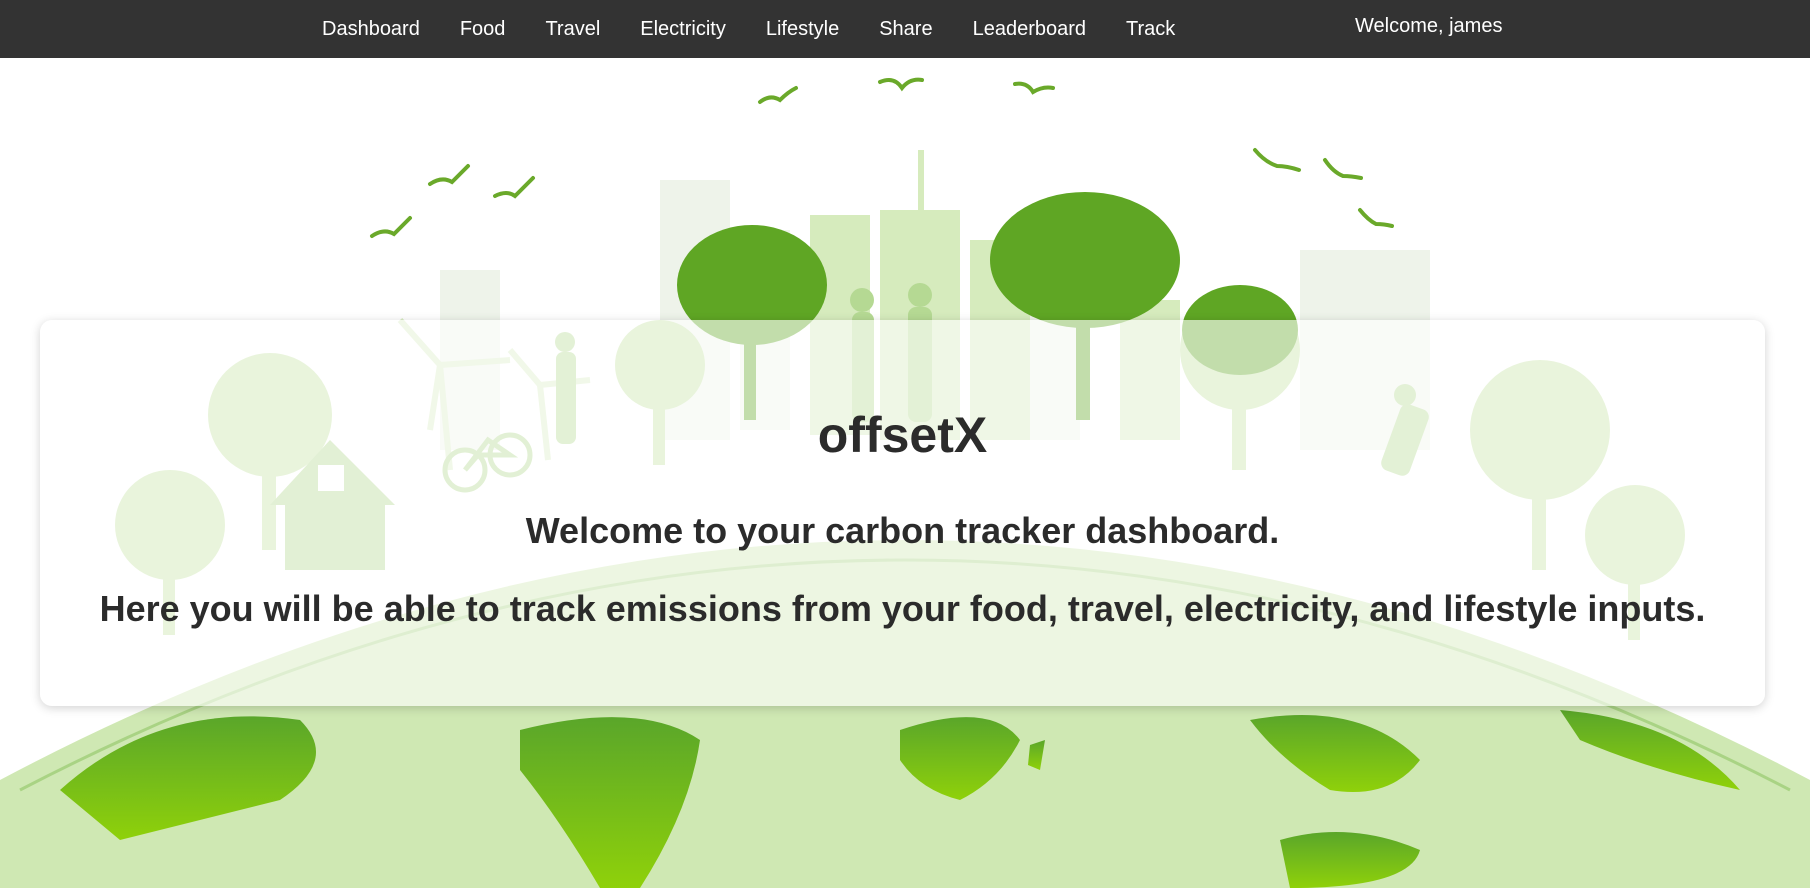 This screenshot has height=888, width=1810. What do you see at coordinates (483, 29) in the screenshot?
I see `nav-link-food: Food` at bounding box center [483, 29].